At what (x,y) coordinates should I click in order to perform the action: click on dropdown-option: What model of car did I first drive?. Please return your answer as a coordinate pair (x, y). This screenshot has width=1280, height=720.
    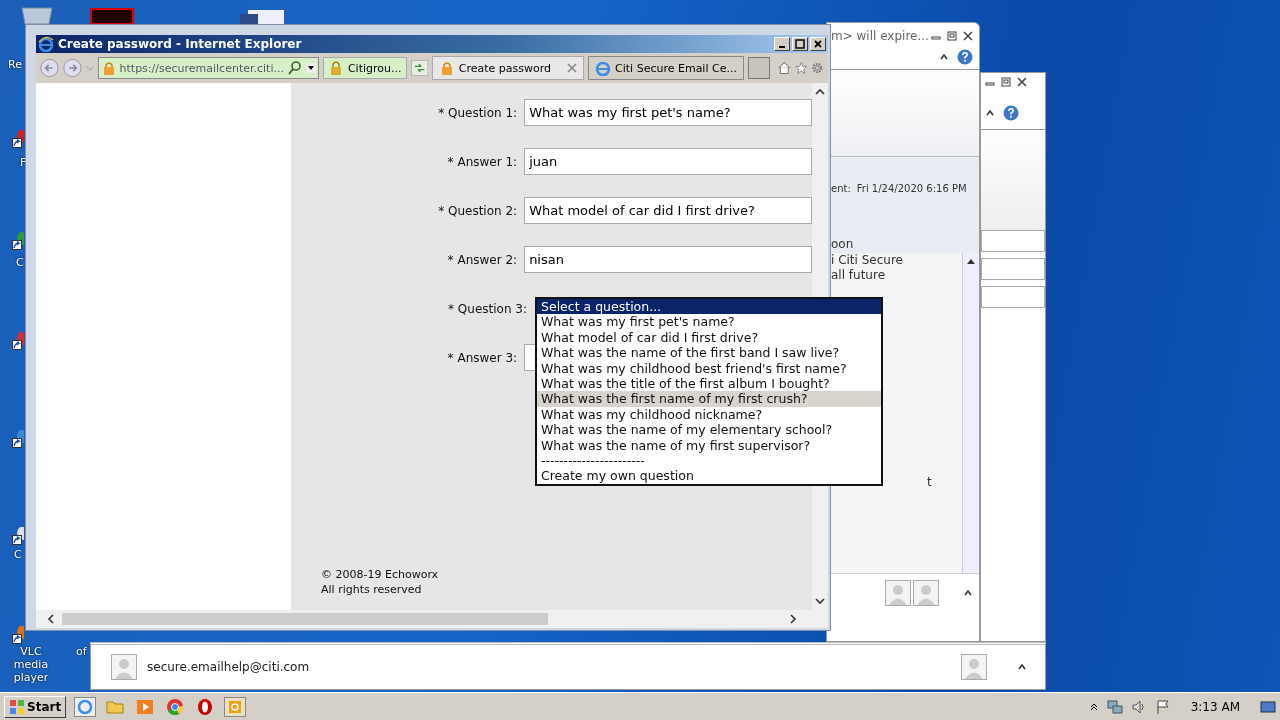
    Looking at the image, I should click on (709, 337).